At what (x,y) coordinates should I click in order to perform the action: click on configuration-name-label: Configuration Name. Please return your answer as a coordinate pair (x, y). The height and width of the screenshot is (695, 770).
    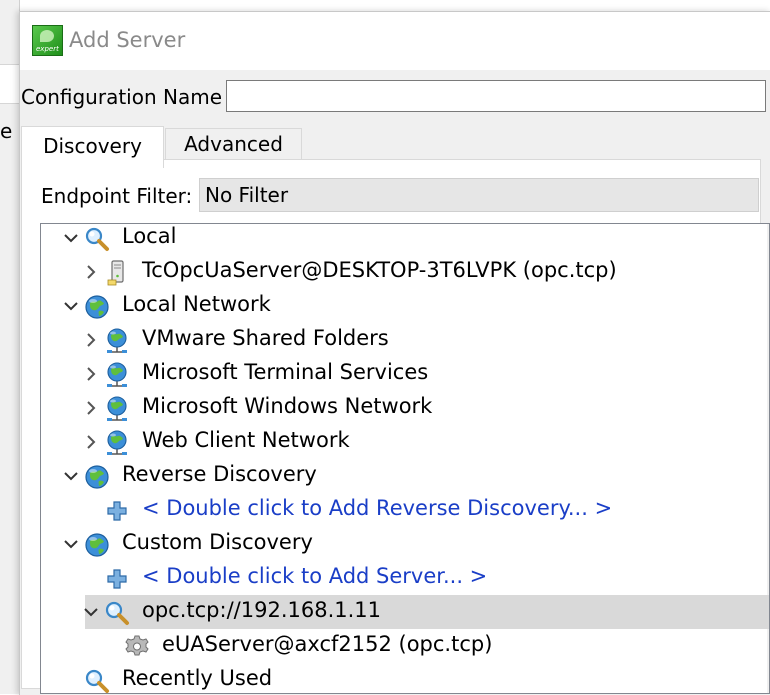
    Looking at the image, I should click on (121, 97).